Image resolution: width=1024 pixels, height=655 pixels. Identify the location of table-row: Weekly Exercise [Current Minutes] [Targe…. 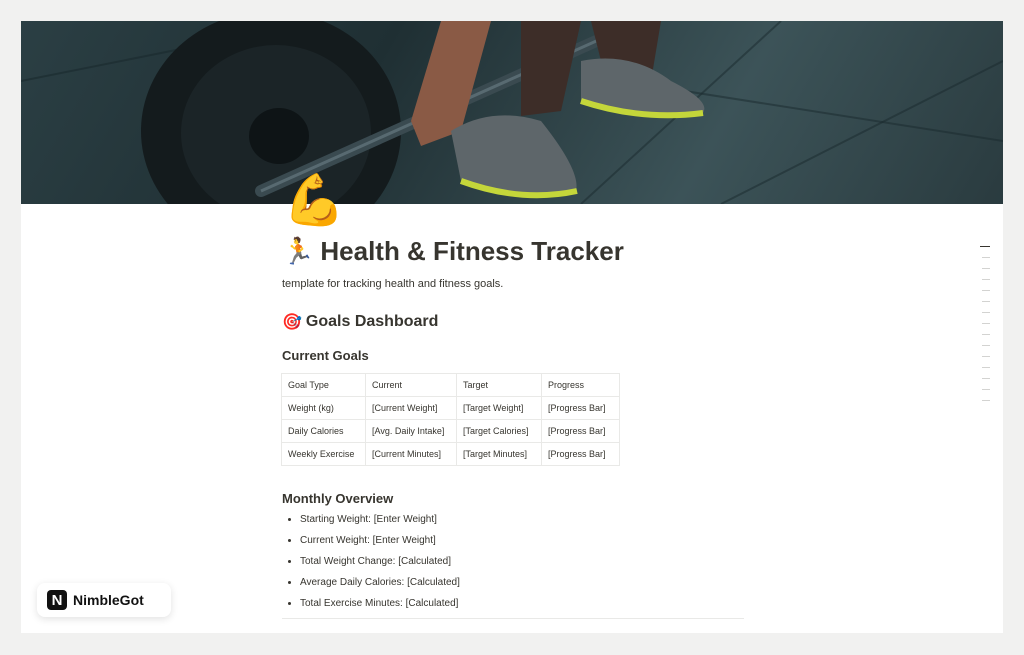
(450, 454).